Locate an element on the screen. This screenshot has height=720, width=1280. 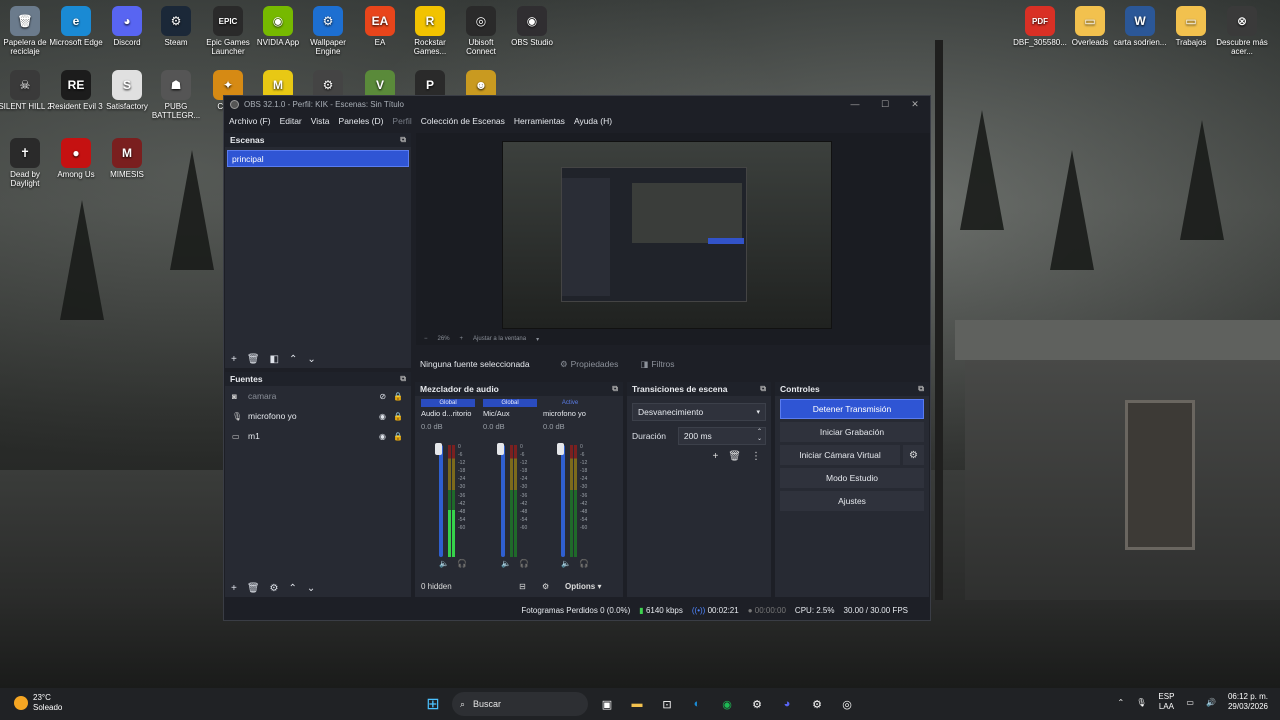
desktop-icon: ● Among Us is located at coordinates (76, 158).